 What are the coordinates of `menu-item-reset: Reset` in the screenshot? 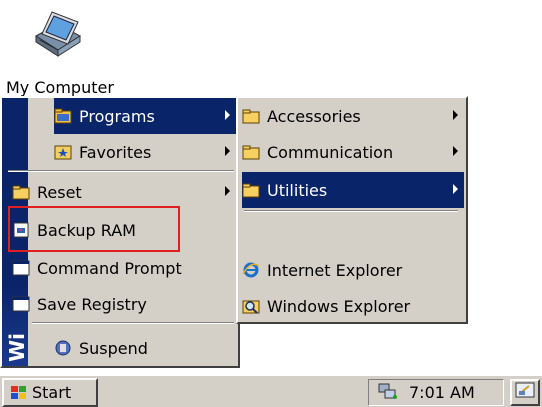 It's located at (124, 192).